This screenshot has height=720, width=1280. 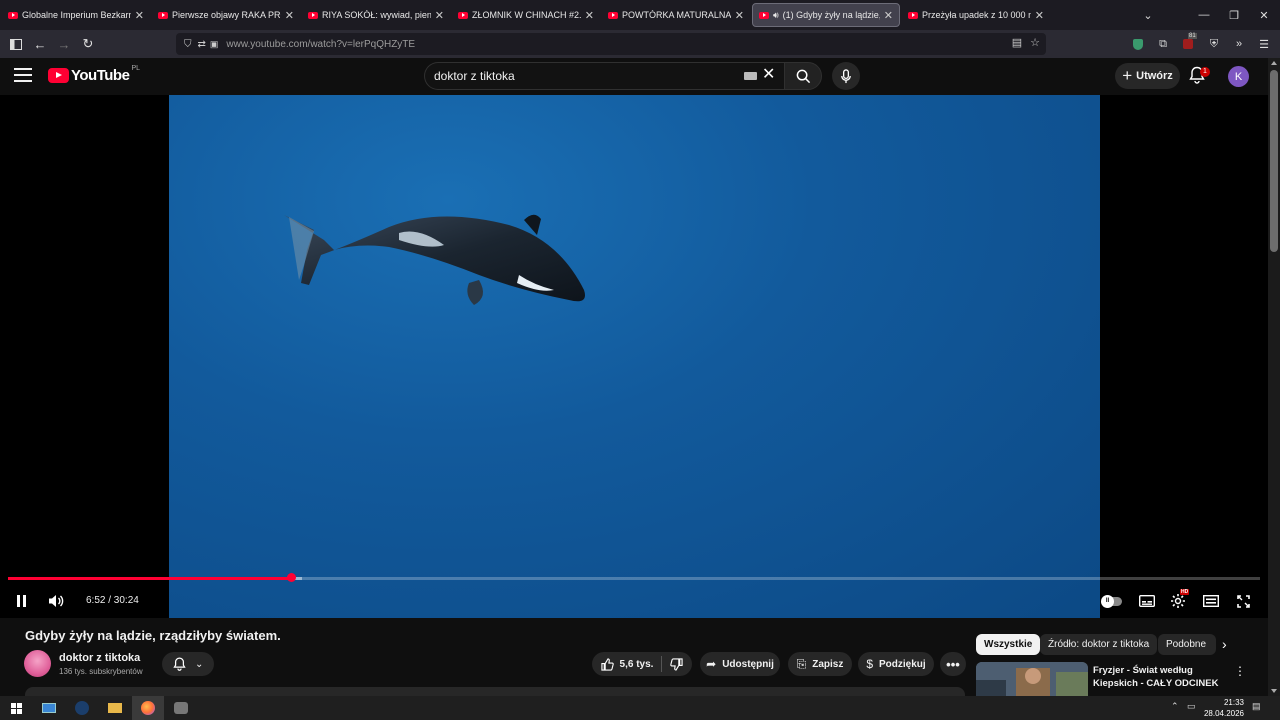 I want to click on like-button: 5,6 tys., so click(x=626, y=664).